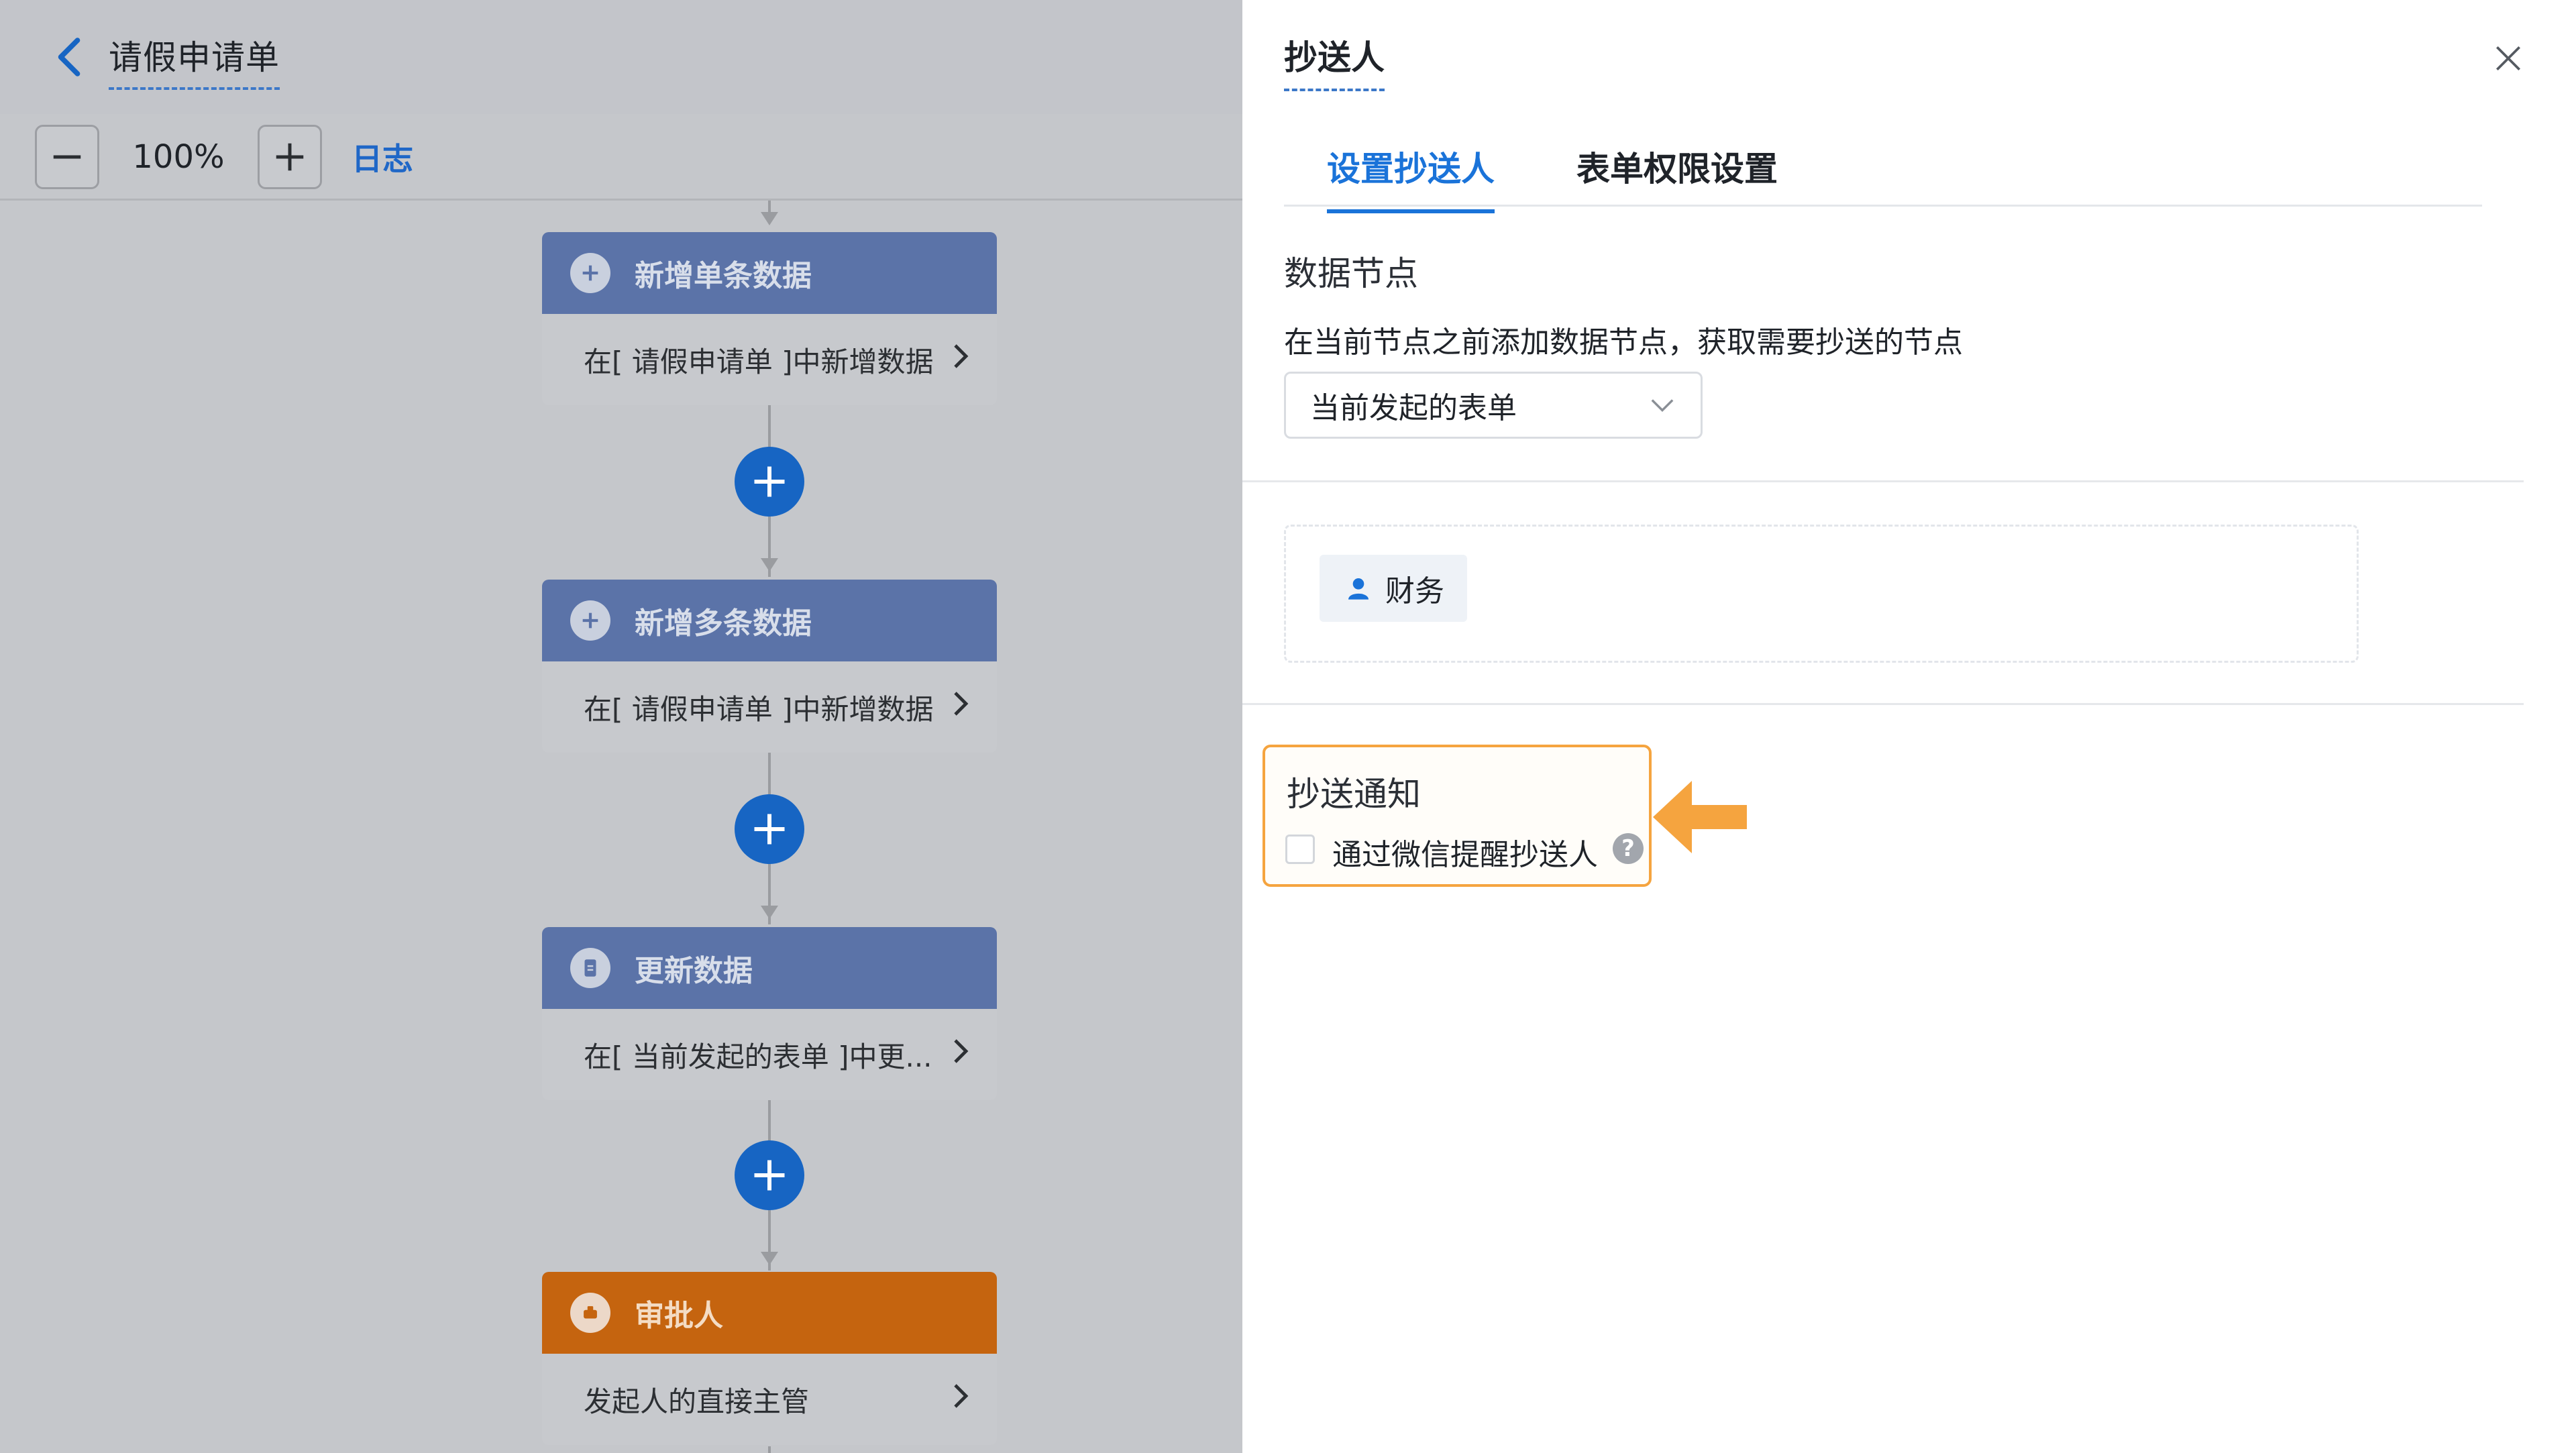 The width and height of the screenshot is (2576, 1453). What do you see at coordinates (769, 1450) in the screenshot?
I see `flow-connector` at bounding box center [769, 1450].